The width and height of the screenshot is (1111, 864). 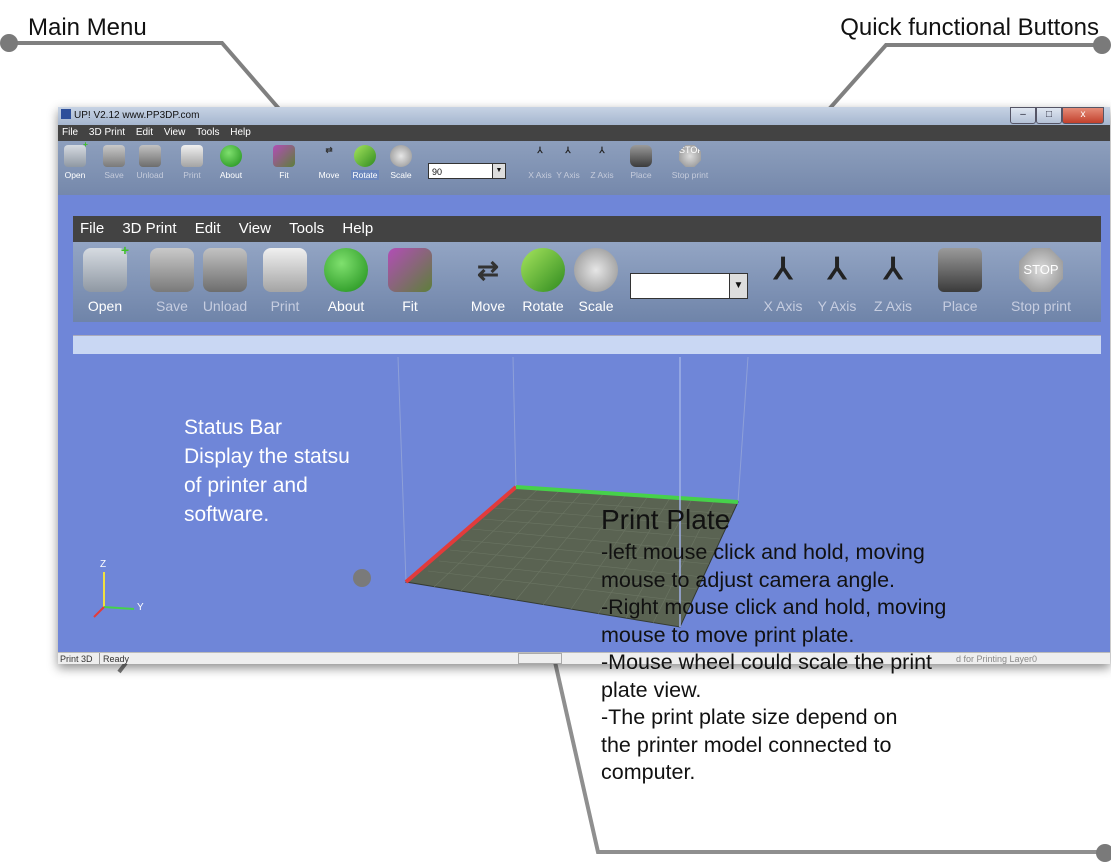 I want to click on menu-help: Help, so click(x=240, y=133).